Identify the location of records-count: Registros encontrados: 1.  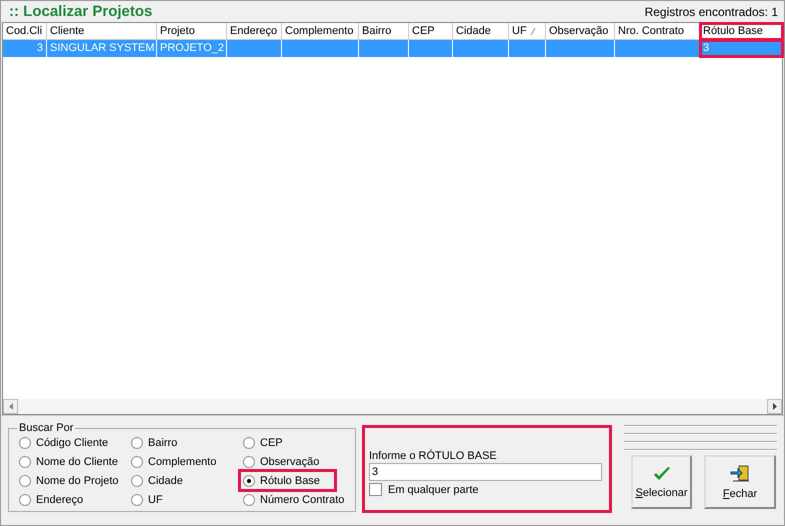
(711, 11).